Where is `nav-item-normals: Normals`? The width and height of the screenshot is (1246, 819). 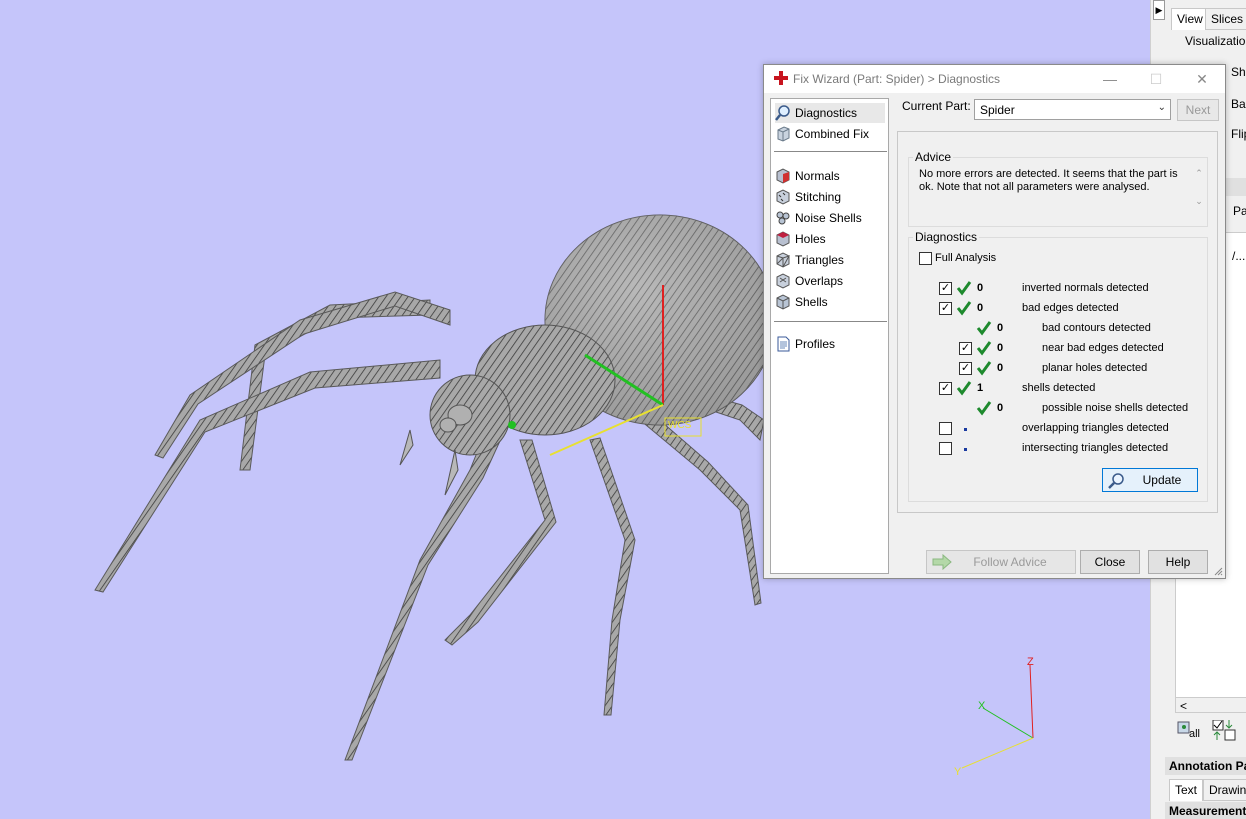
nav-item-normals: Normals is located at coordinates (830, 176).